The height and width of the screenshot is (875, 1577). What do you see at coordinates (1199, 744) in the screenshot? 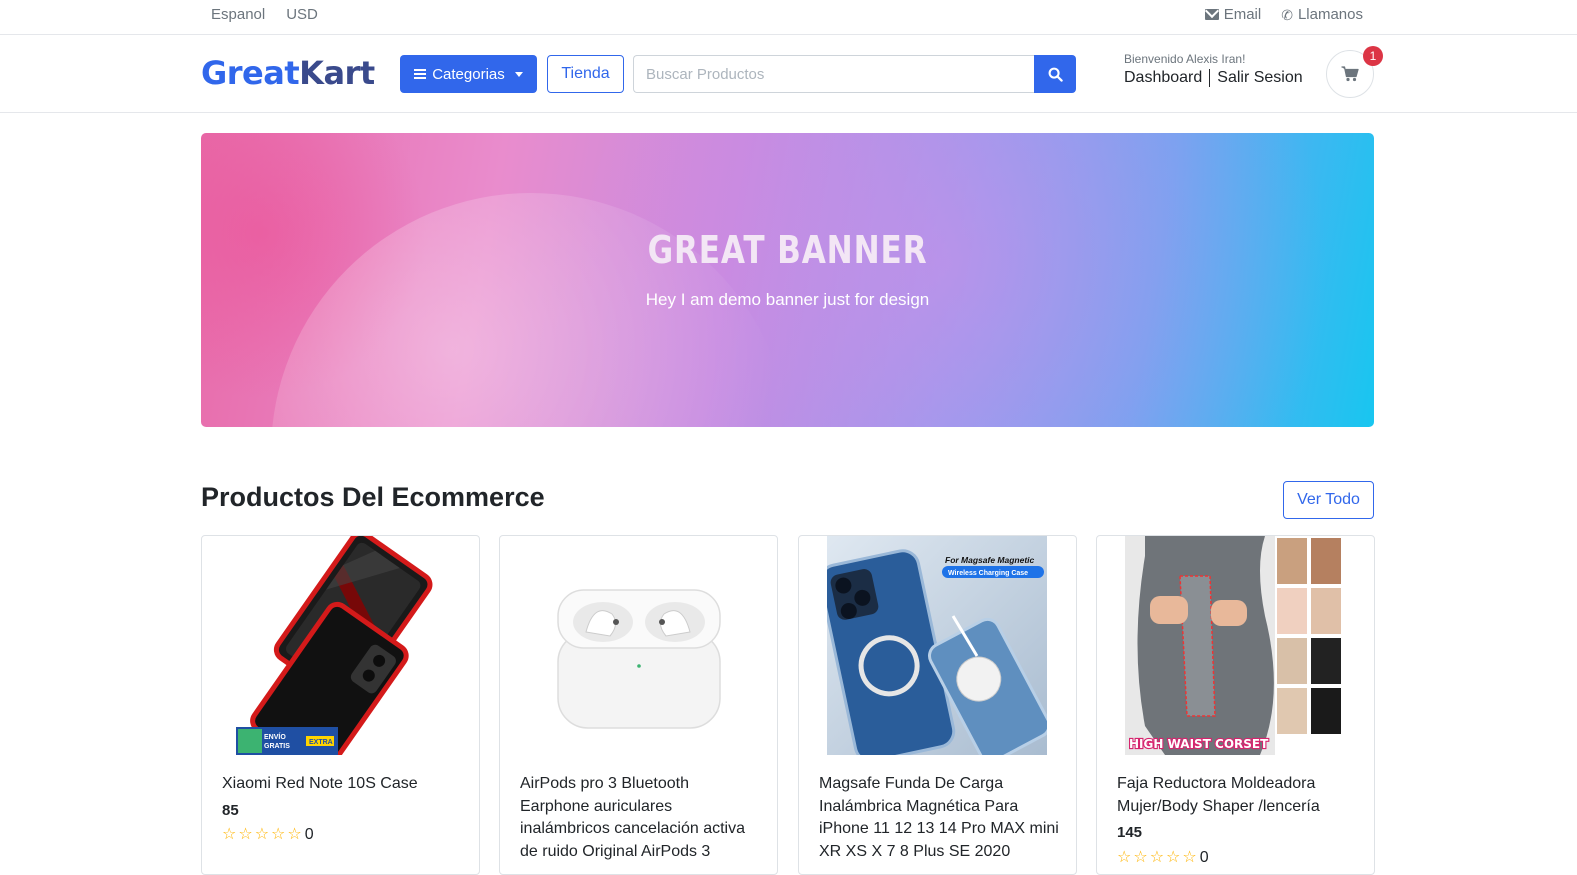
I see `image-caption: HIGH WAIST CORSET` at bounding box center [1199, 744].